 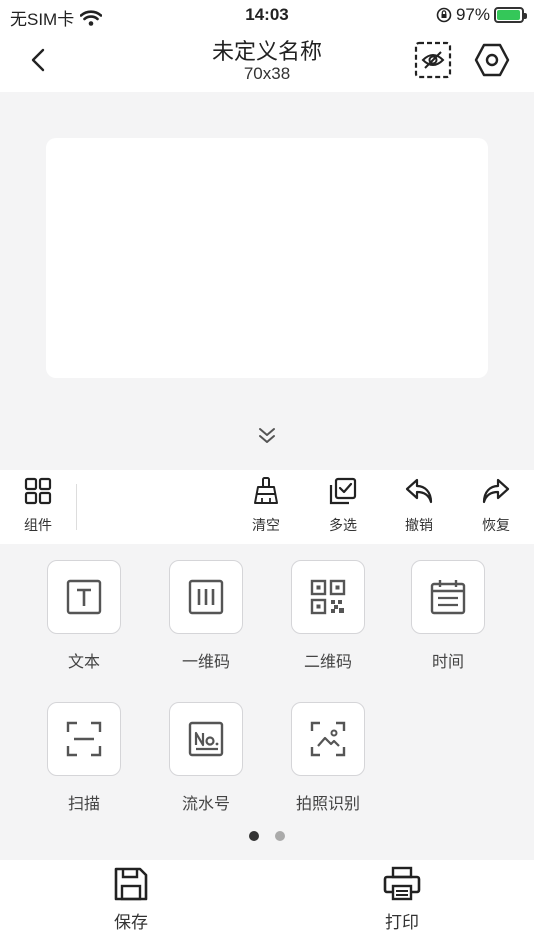 I want to click on hide-toggle-button, so click(x=433, y=60).